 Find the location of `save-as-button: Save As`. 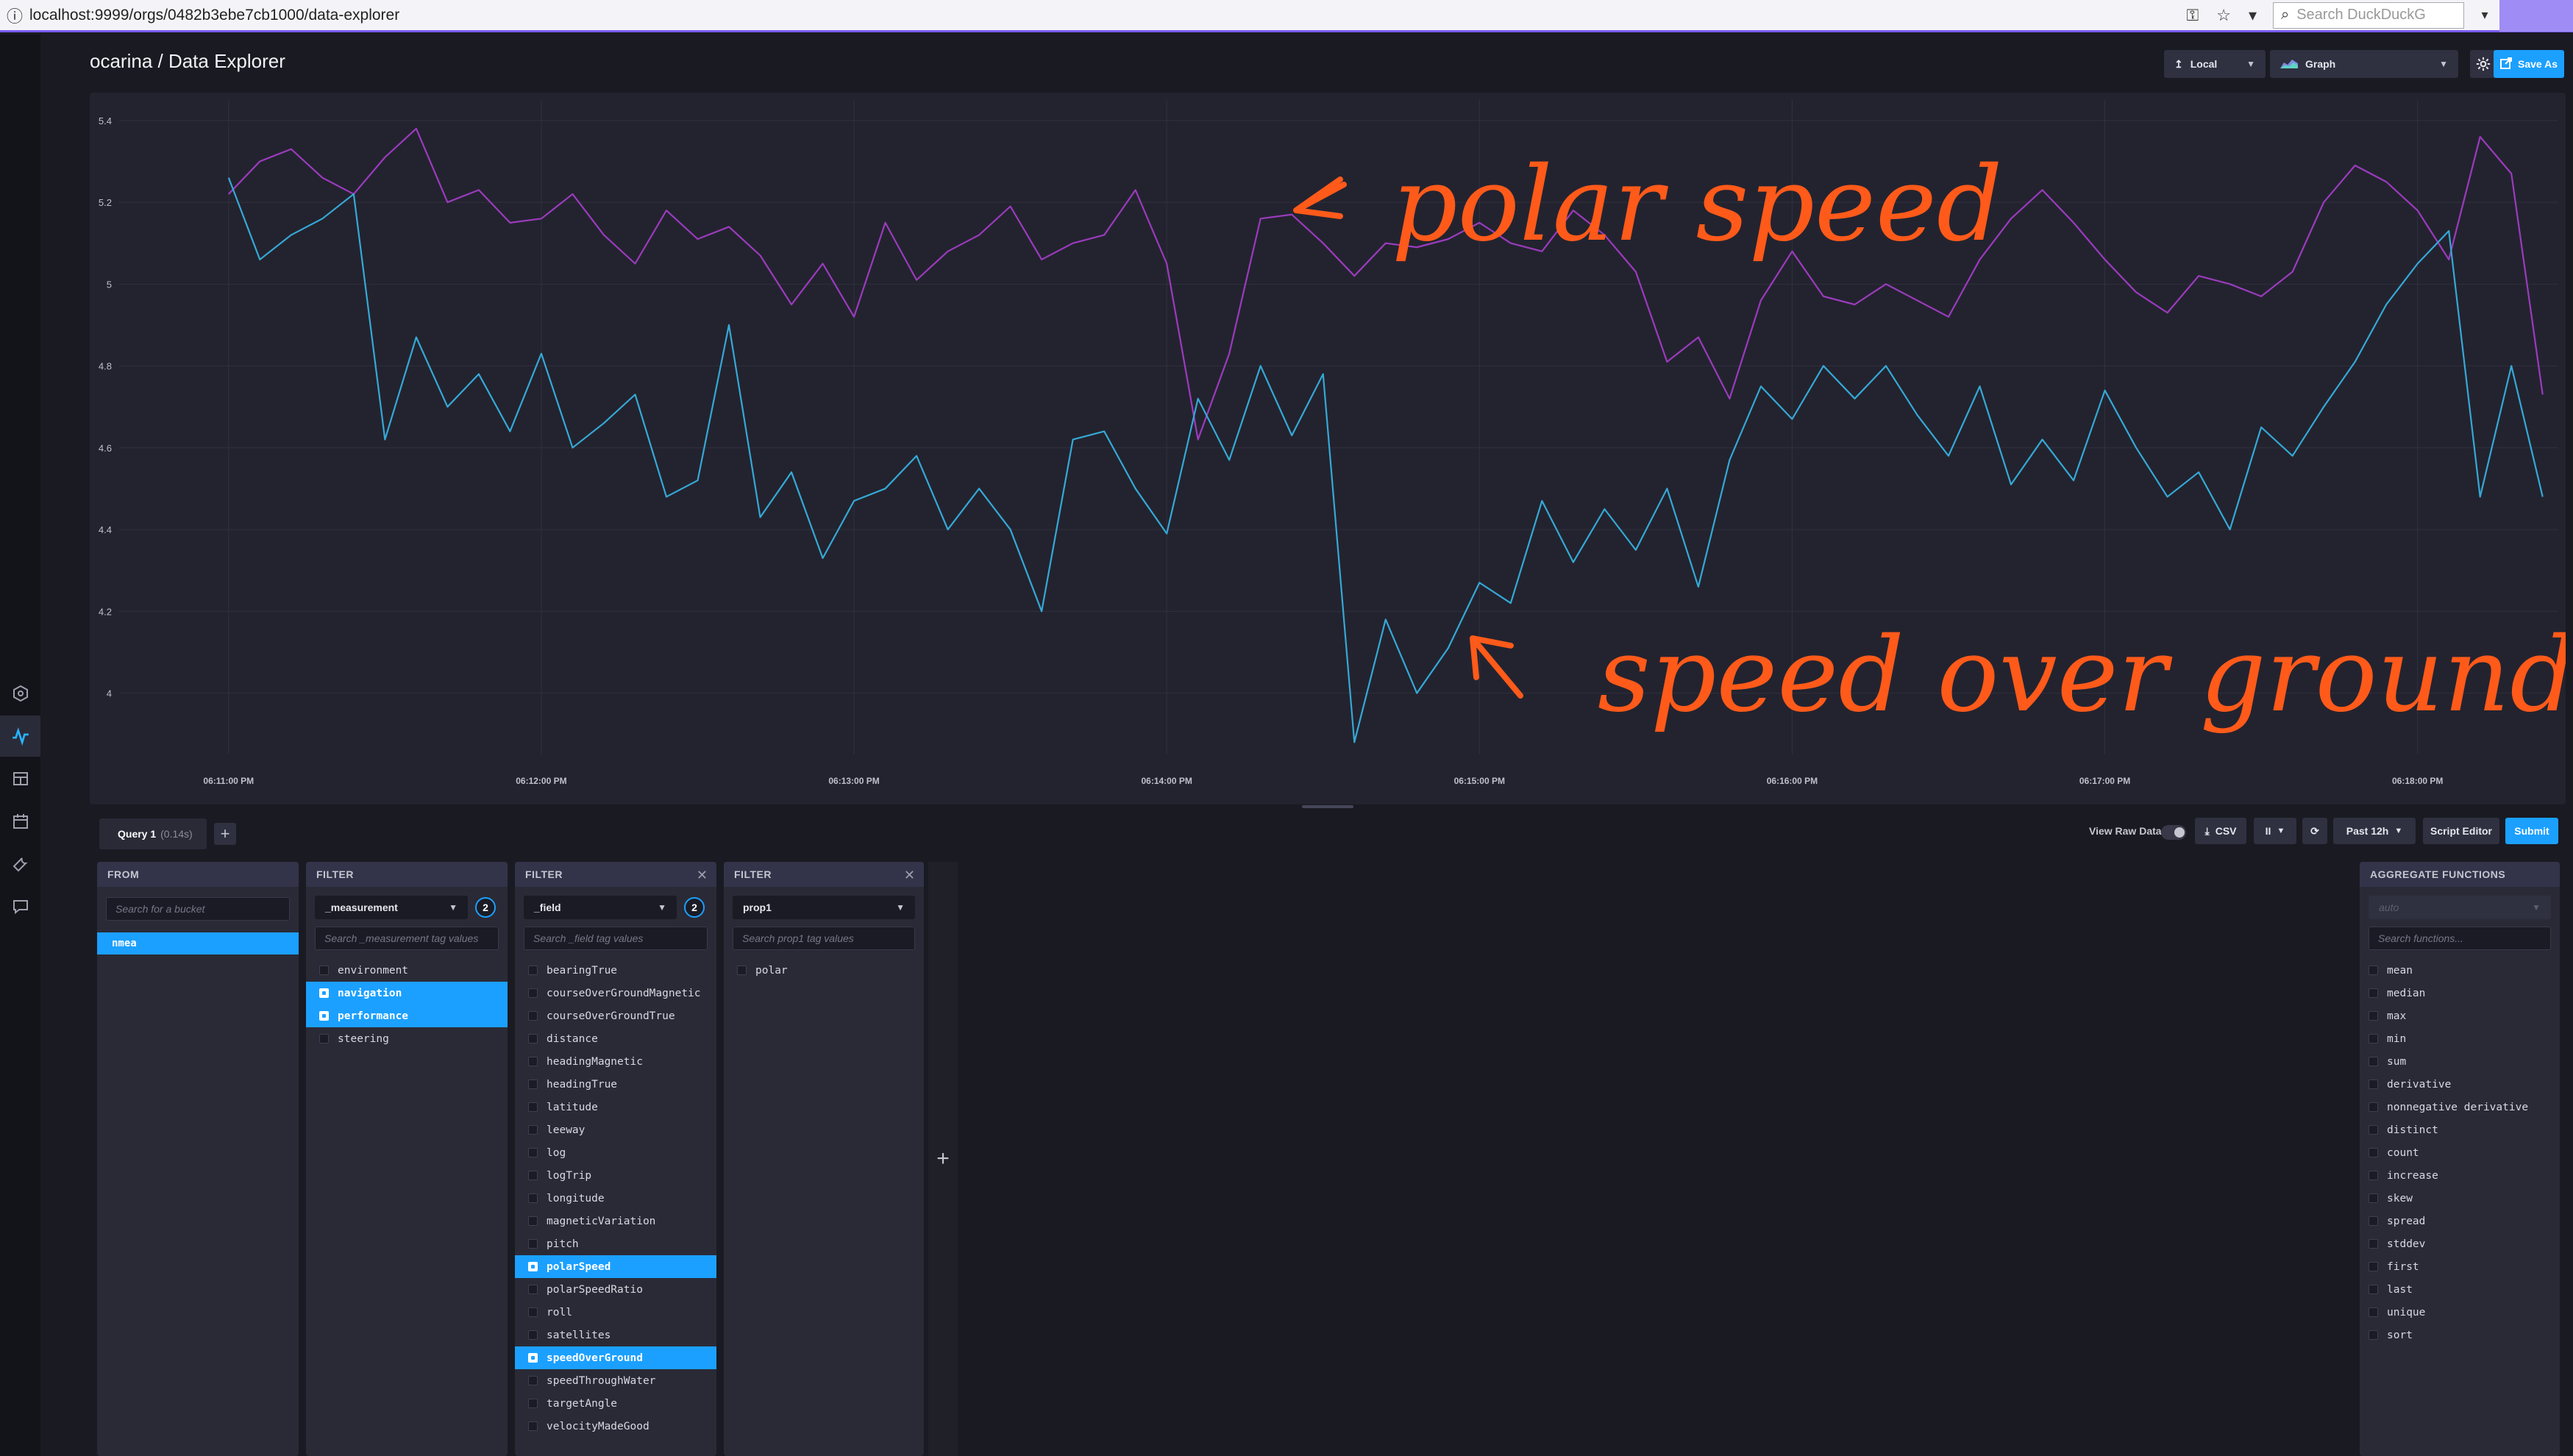

save-as-button: Save As is located at coordinates (2529, 64).